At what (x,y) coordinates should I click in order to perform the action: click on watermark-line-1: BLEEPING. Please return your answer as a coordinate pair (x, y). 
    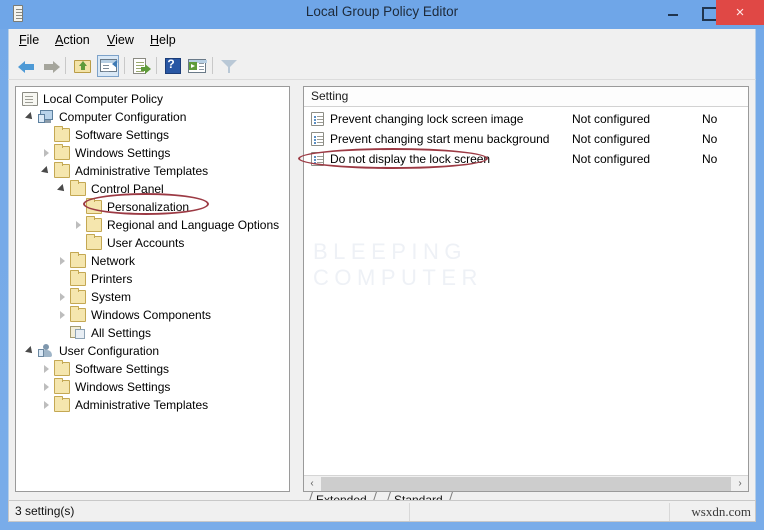
    Looking at the image, I should click on (390, 251).